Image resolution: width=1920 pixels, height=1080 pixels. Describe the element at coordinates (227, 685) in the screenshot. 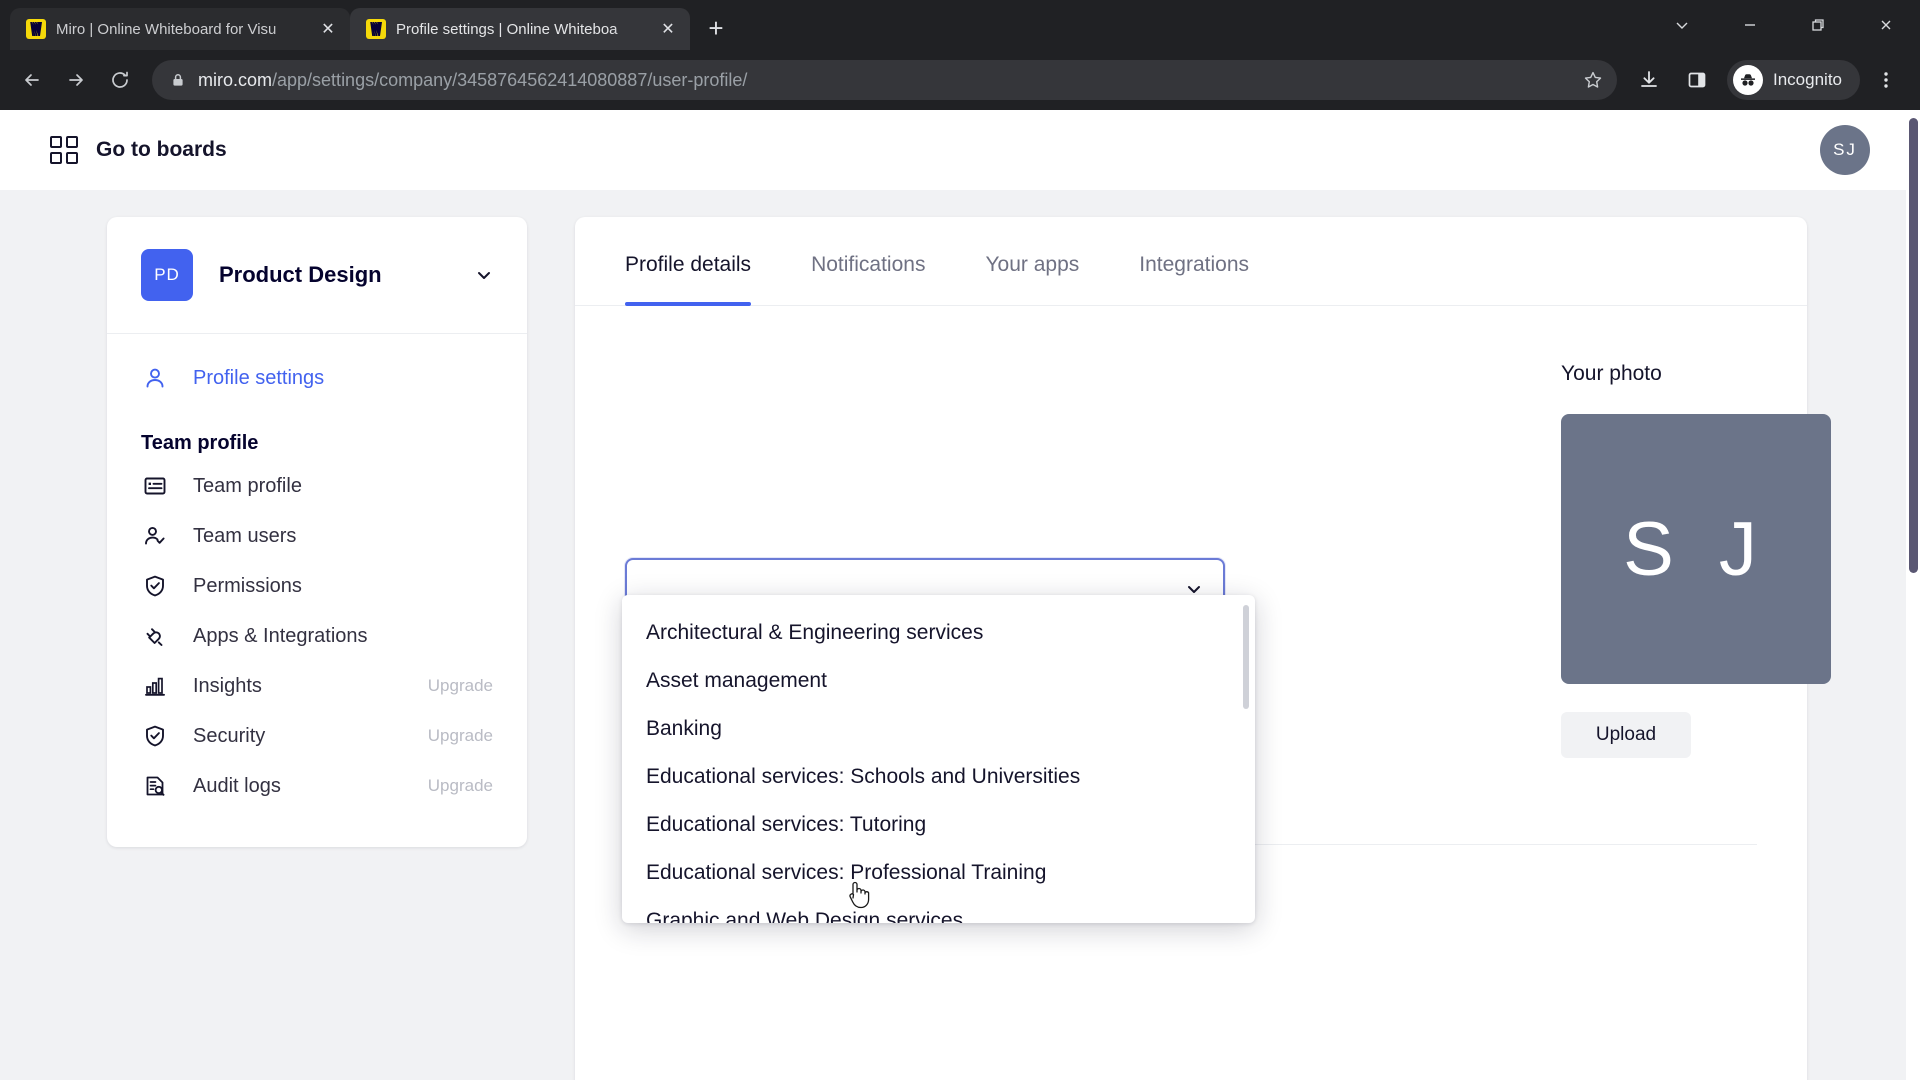

I see `sidebar-item-label: Insights` at that location.